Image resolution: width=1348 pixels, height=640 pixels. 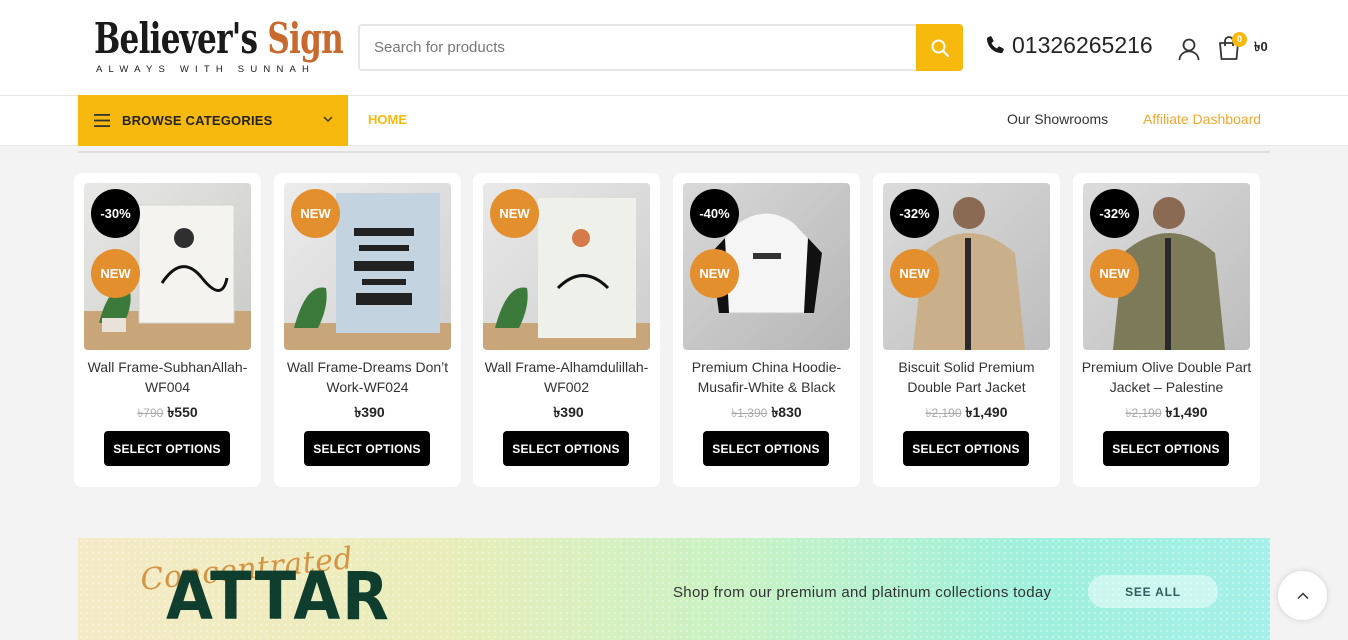 What do you see at coordinates (566, 377) in the screenshot?
I see `product-title: Wall Frame-Alhamdulillah-WF002` at bounding box center [566, 377].